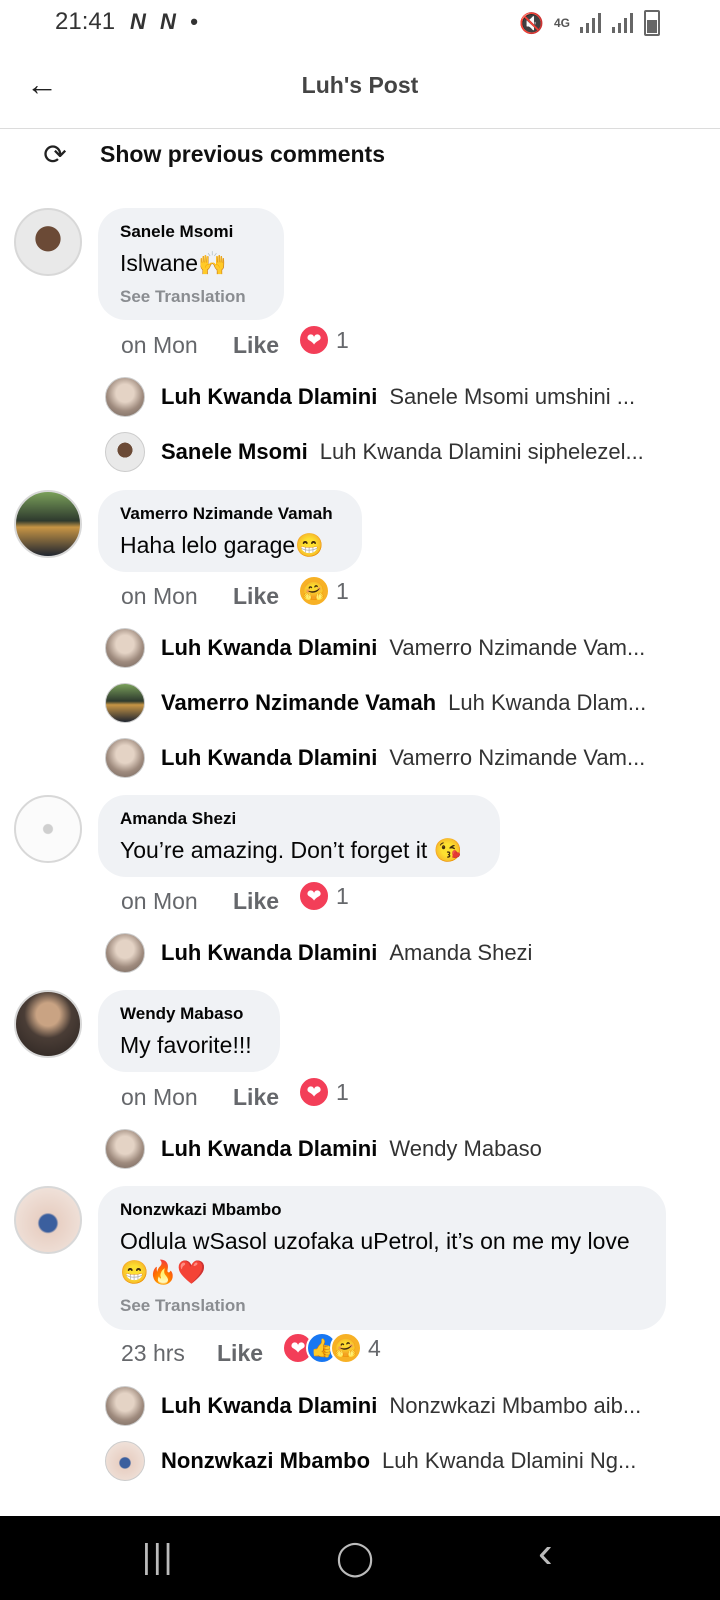  Describe the element at coordinates (234, 452) in the screenshot. I see `reply-author: Sanele Msomi` at that location.